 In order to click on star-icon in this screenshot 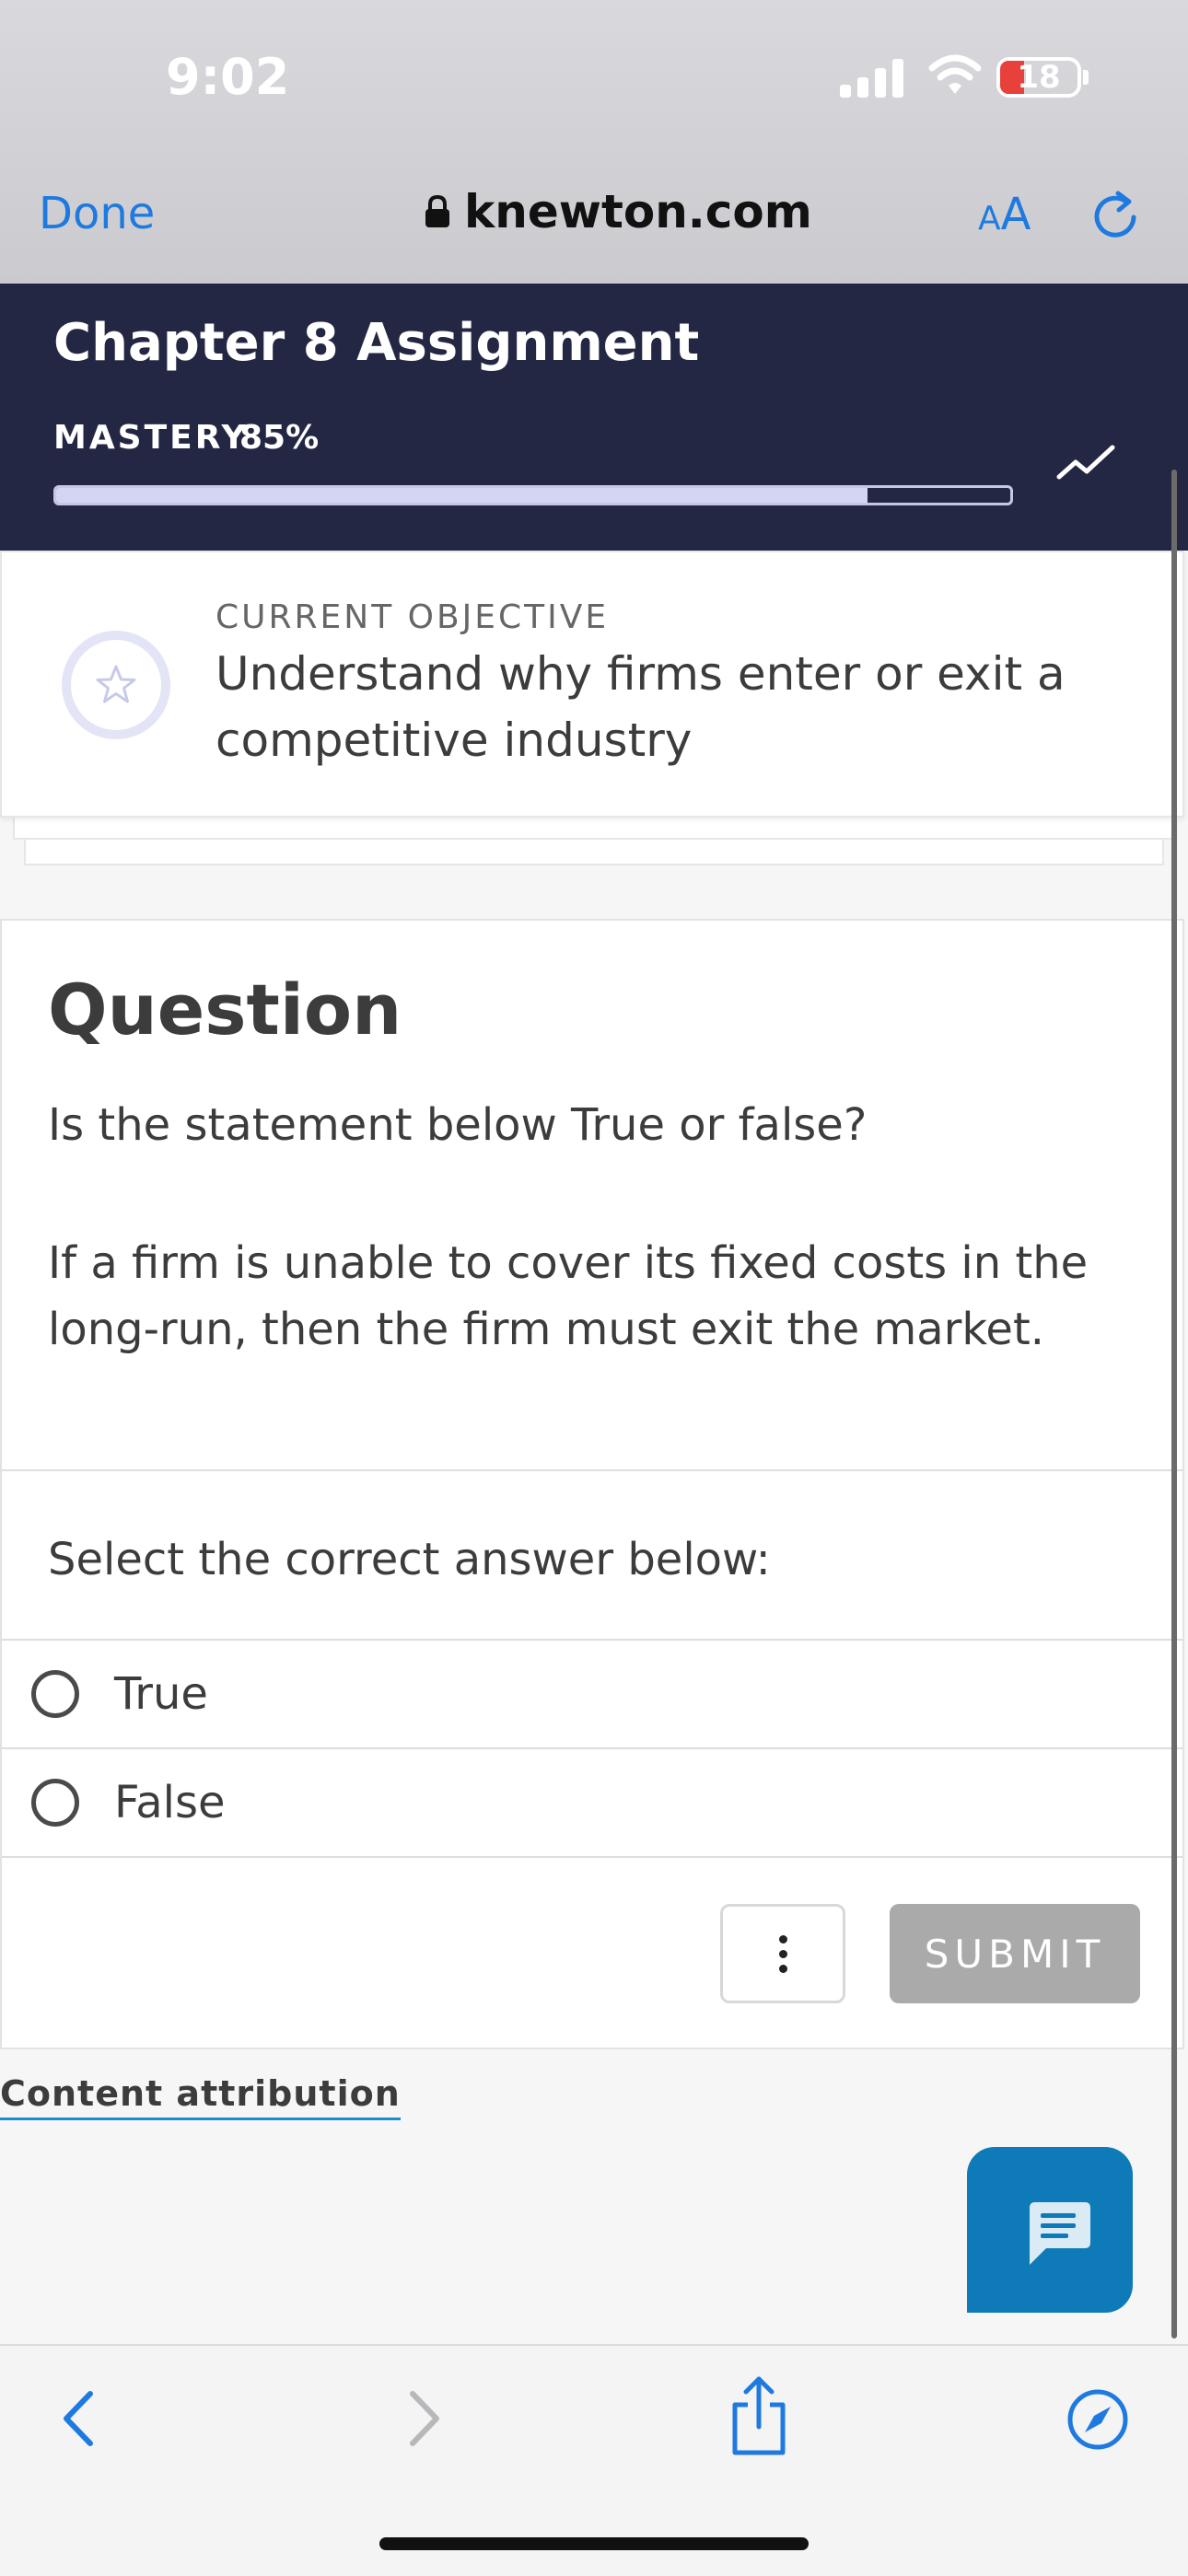, I will do `click(116, 685)`.